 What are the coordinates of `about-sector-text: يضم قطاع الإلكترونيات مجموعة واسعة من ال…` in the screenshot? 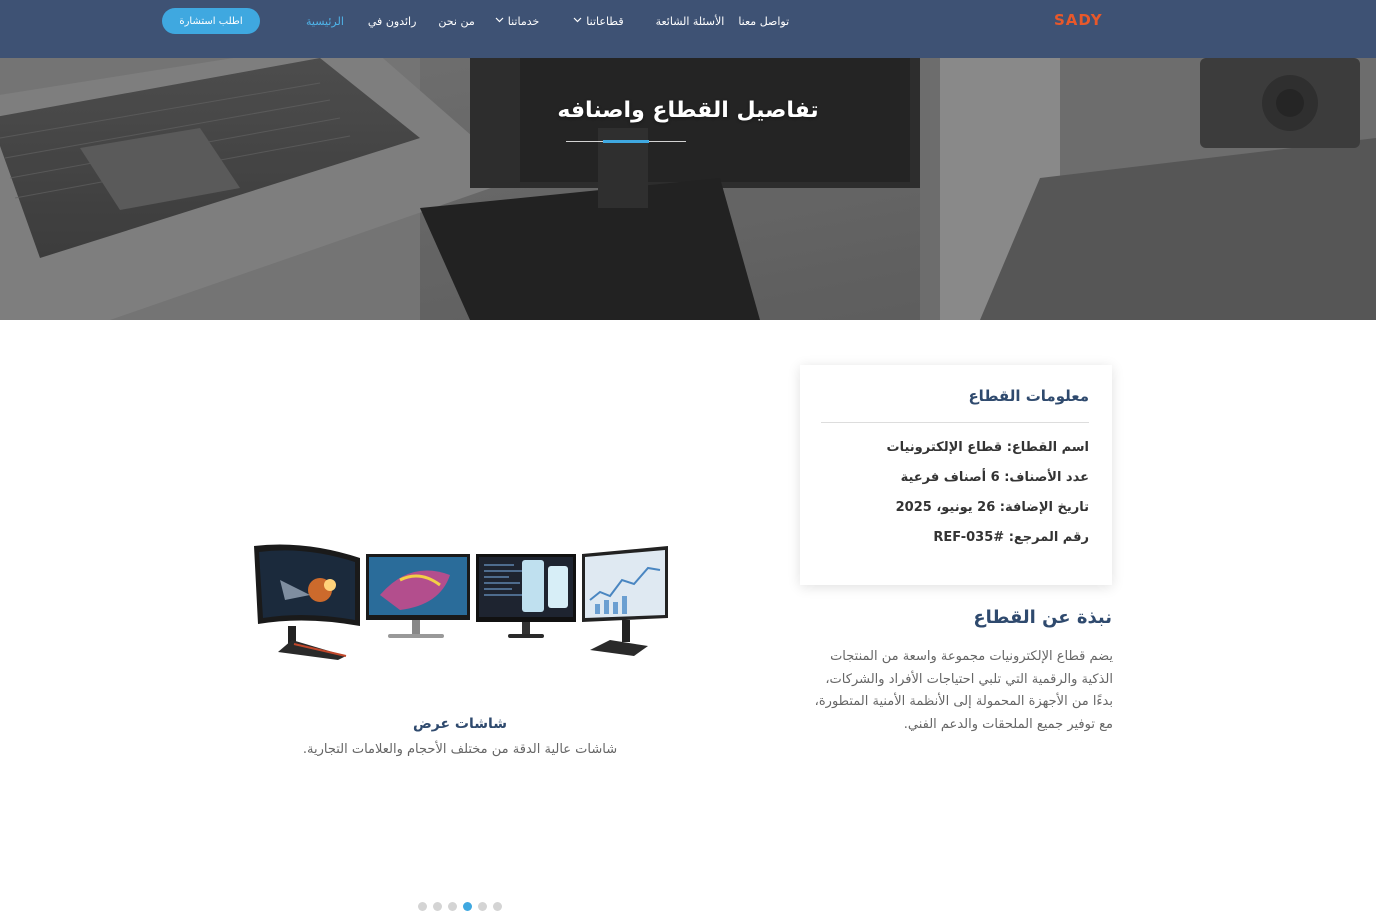 It's located at (963, 690).